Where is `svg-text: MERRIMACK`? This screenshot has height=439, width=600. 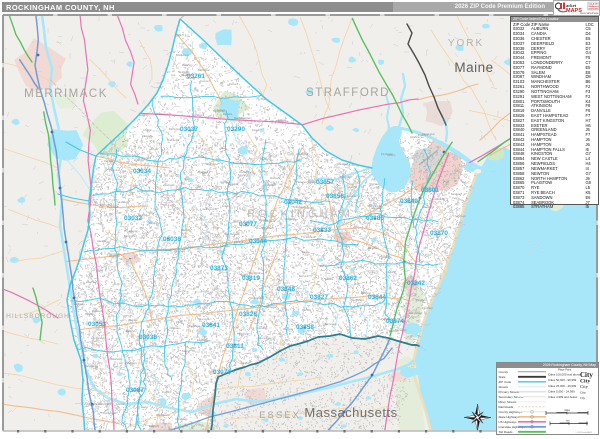
svg-text: MERRIMACK is located at coordinates (66, 94).